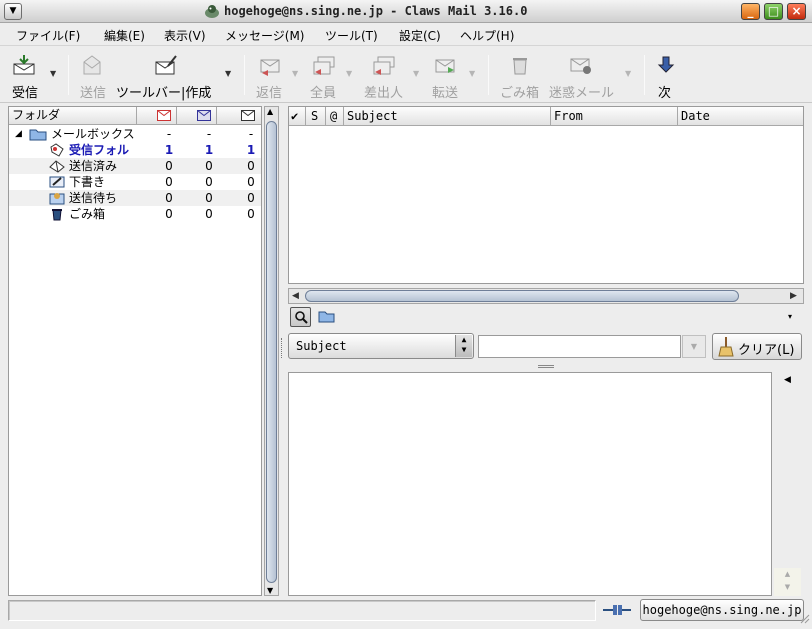 This screenshot has width=812, height=629. What do you see at coordinates (804, 618) in the screenshot?
I see `resize-grip-icon` at bounding box center [804, 618].